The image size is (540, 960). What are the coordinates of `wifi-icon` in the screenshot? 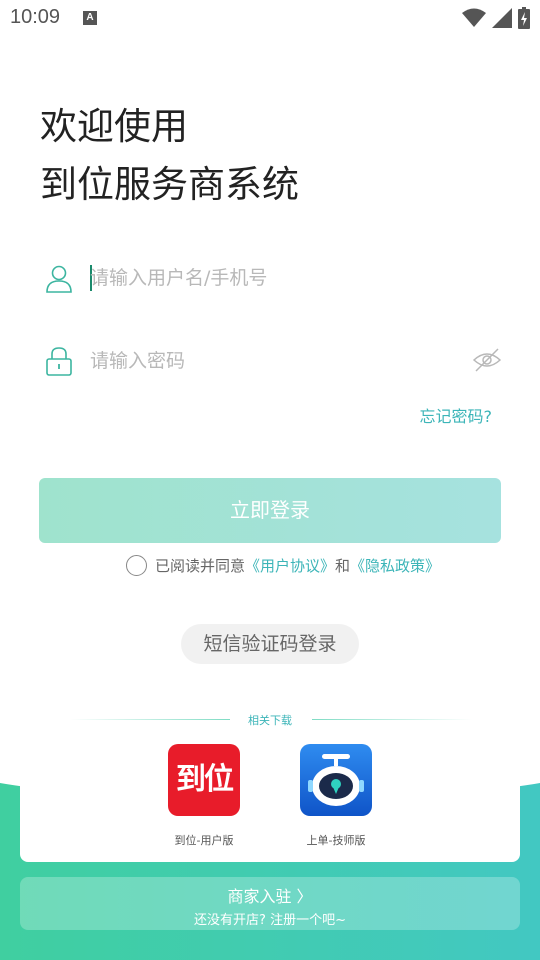 It's located at (474, 17).